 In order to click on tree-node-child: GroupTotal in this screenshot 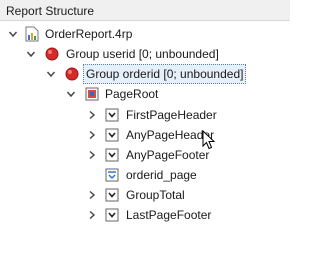, I will do `click(145, 195)`.